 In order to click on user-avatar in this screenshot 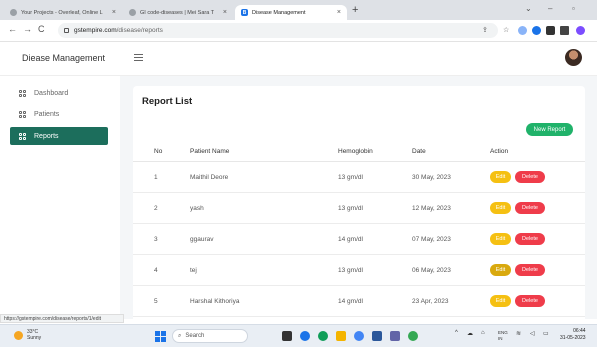, I will do `click(573, 57)`.